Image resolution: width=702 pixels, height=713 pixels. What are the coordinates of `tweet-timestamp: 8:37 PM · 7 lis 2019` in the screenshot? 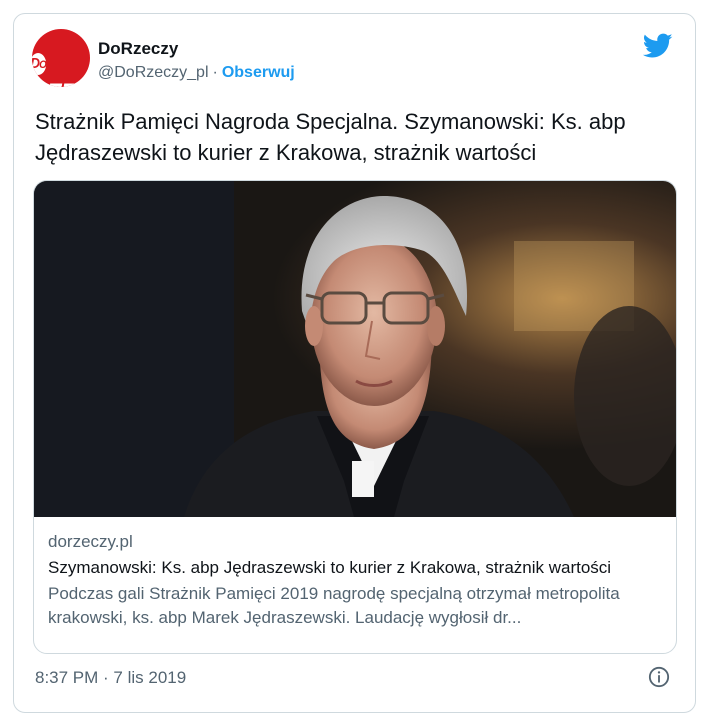 It's located at (110, 678).